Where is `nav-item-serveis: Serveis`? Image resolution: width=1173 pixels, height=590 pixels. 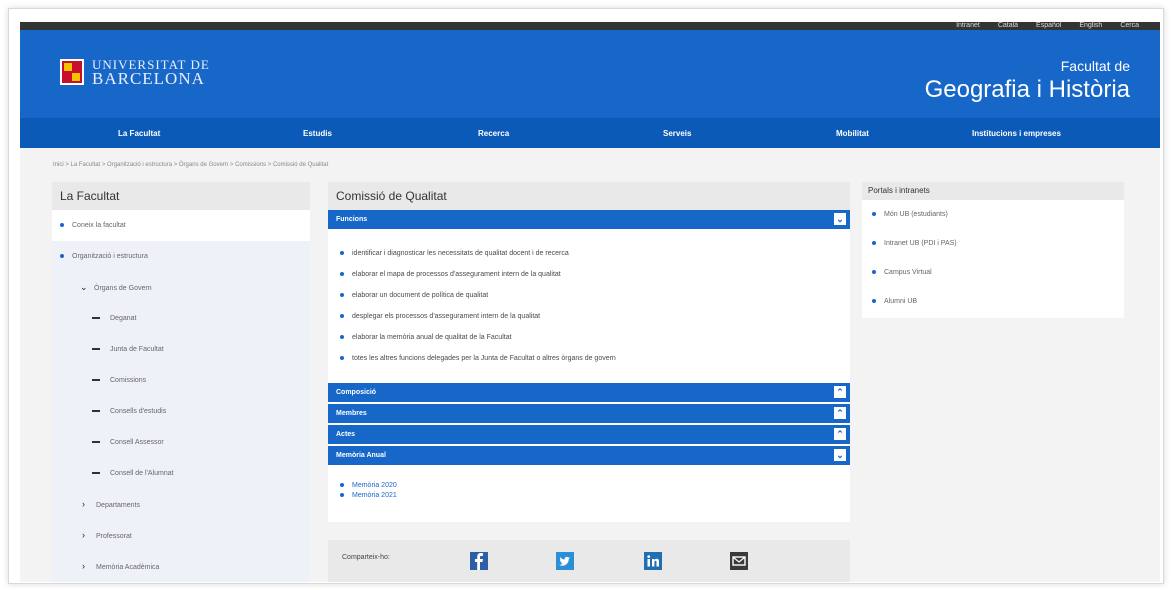 nav-item-serveis: Serveis is located at coordinates (677, 133).